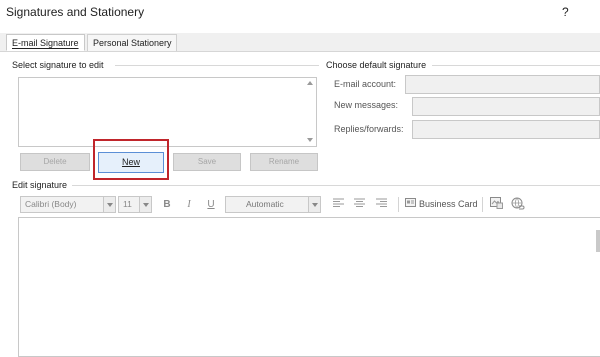 Image resolution: width=600 pixels, height=357 pixels. What do you see at coordinates (448, 204) in the screenshot?
I see `business-card-label: Business Card` at bounding box center [448, 204].